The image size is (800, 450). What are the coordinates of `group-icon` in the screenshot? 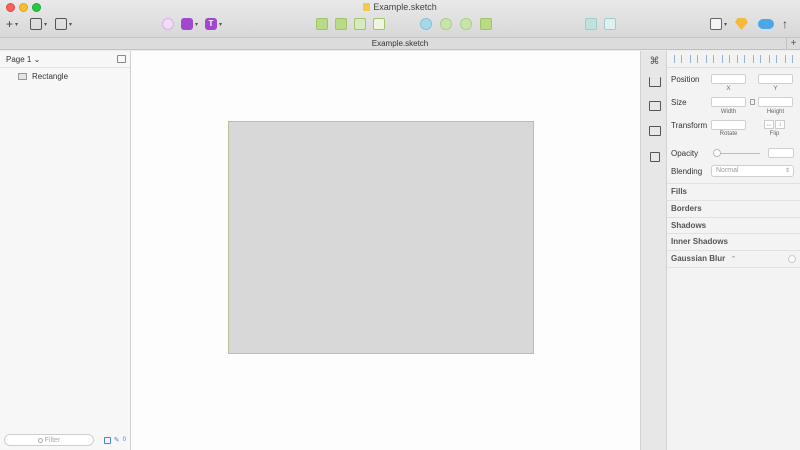 It's located at (36, 24).